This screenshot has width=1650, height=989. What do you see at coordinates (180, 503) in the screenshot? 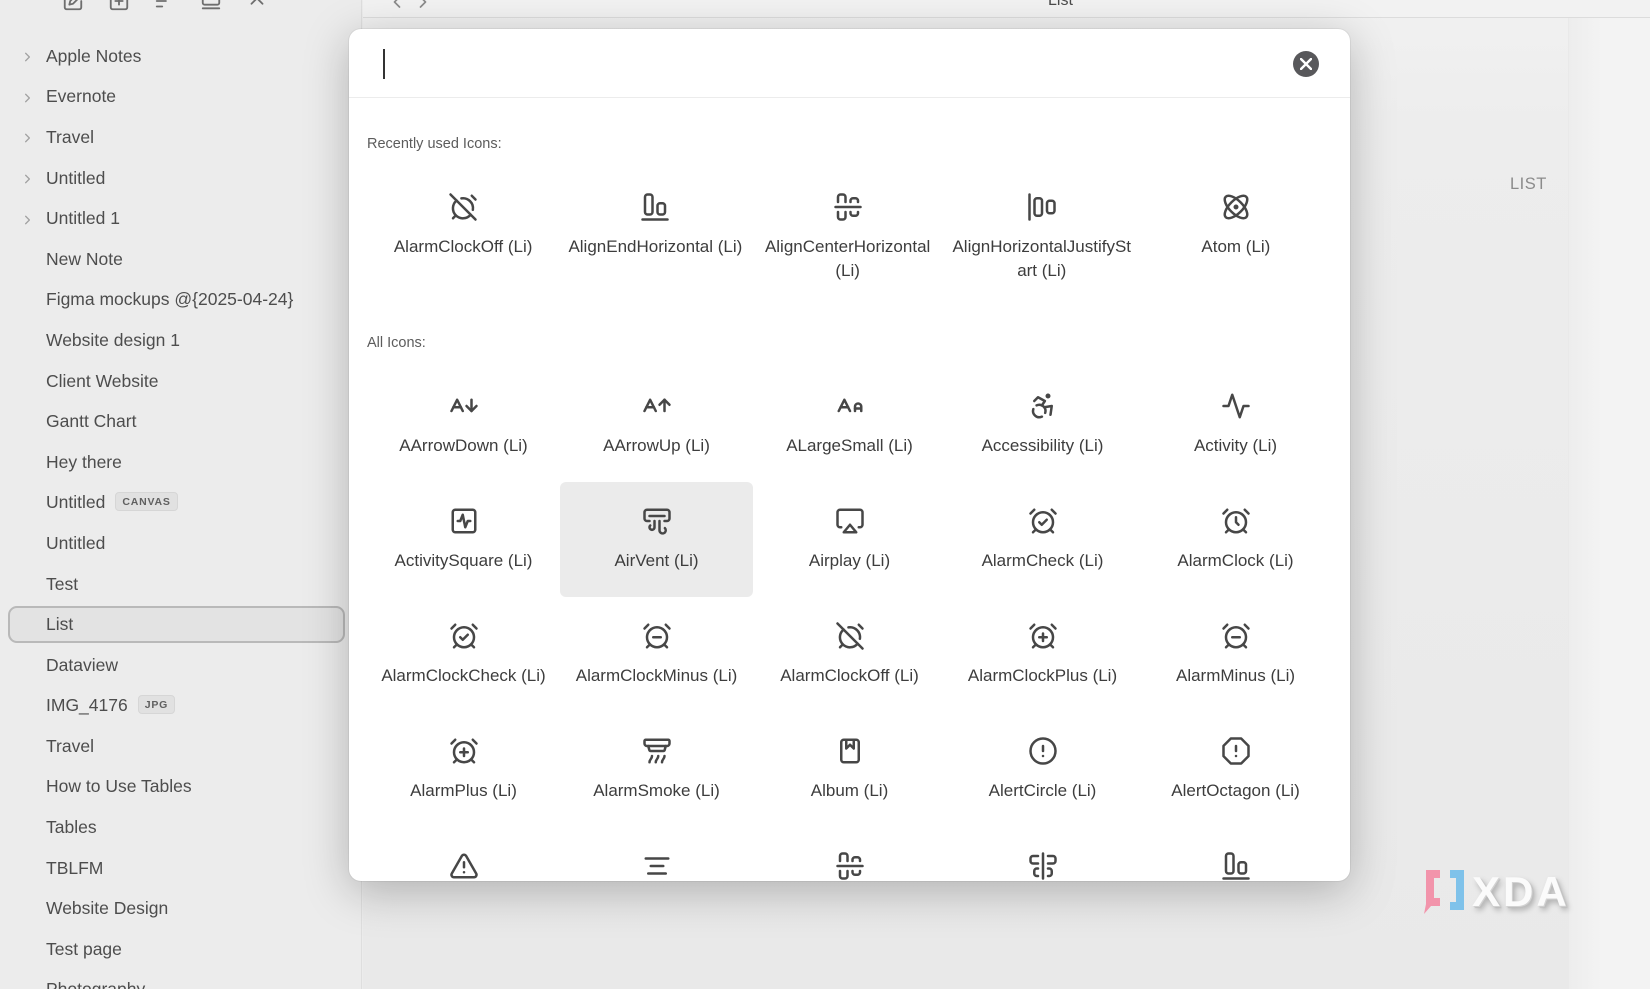
I see `sidebar-item-untitled: Untitled CANVAS` at bounding box center [180, 503].